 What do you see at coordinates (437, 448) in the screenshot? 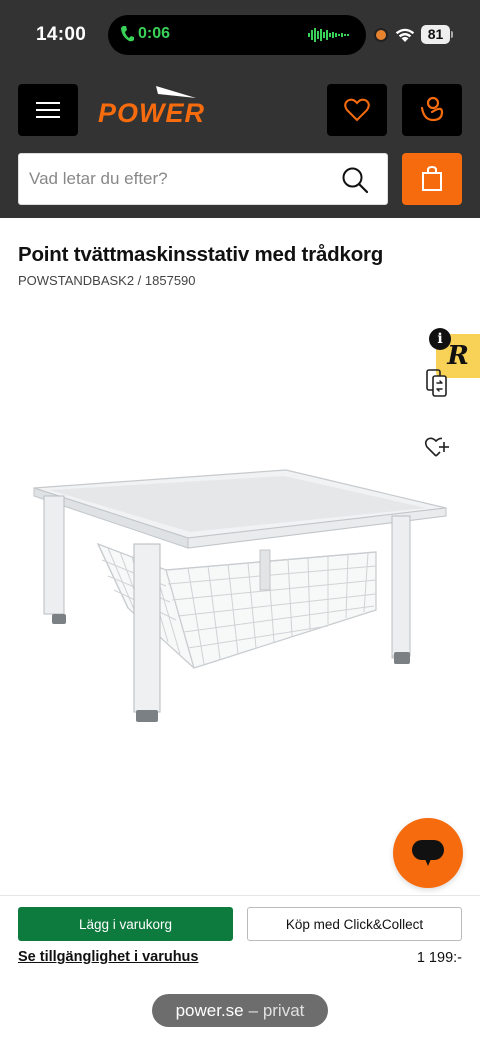
I see `add-to-wishlist-icon` at bounding box center [437, 448].